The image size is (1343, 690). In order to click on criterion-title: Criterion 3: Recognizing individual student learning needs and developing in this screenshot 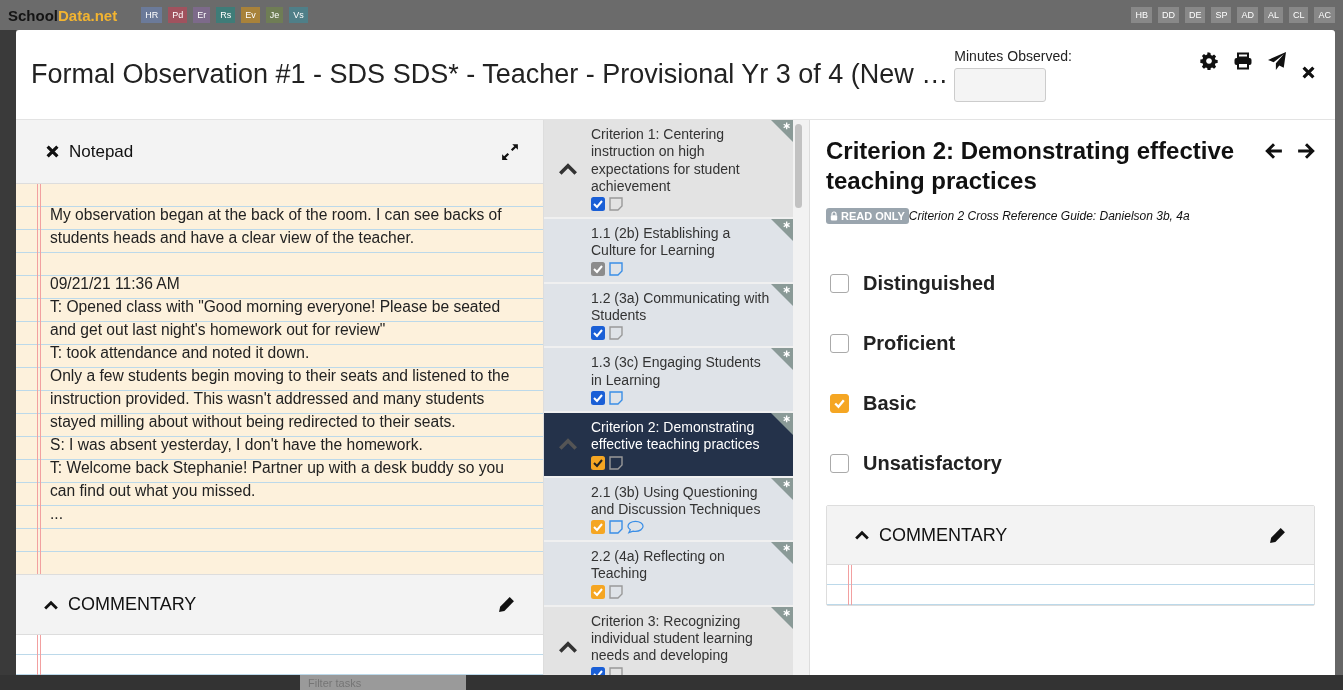, I will do `click(672, 638)`.